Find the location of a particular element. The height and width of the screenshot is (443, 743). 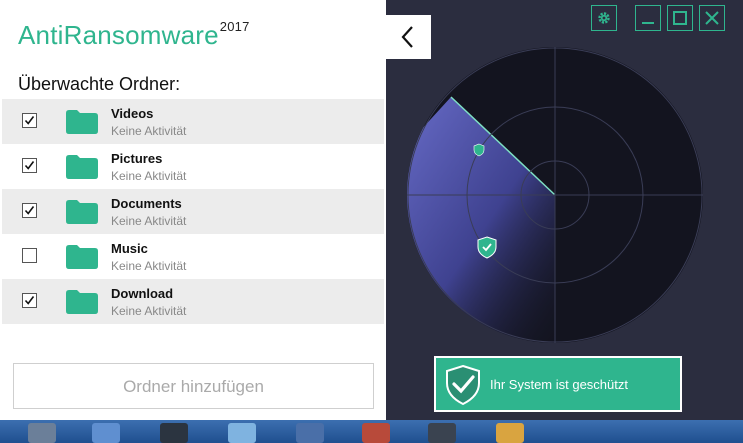

folder-row-videos: Videos Keine Aktivität is located at coordinates (193, 121).